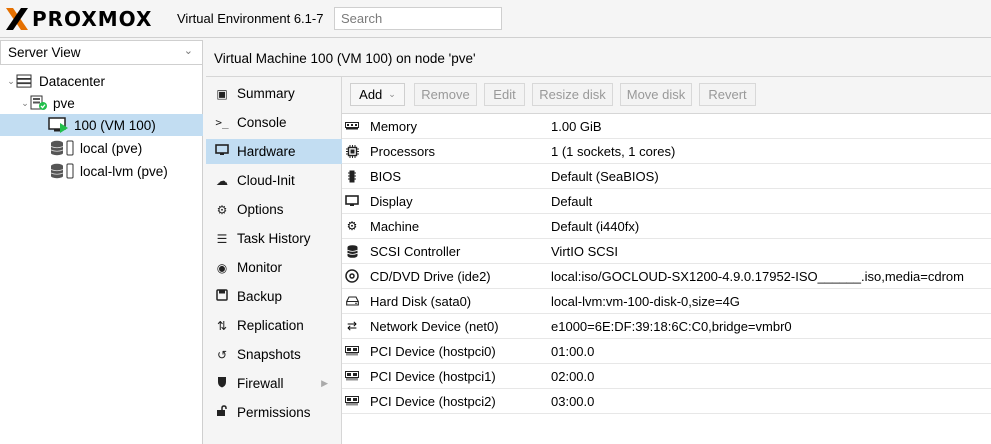  I want to click on hardware-value: e1000=6E:DF:39:18:6C:C0,bridge=vmbr0, so click(671, 326).